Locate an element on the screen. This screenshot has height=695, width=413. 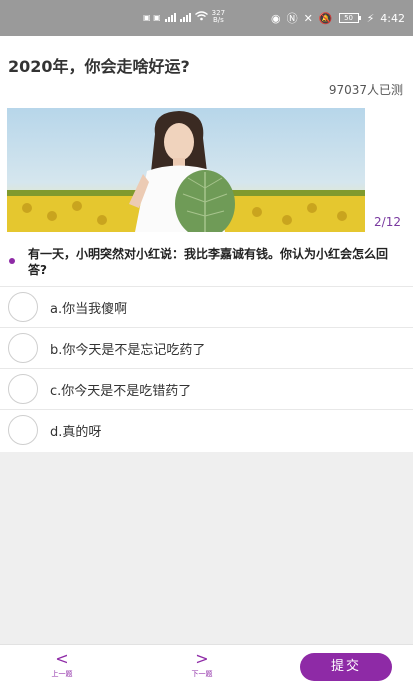
option-label: d.真的呀 is located at coordinates (76, 432).